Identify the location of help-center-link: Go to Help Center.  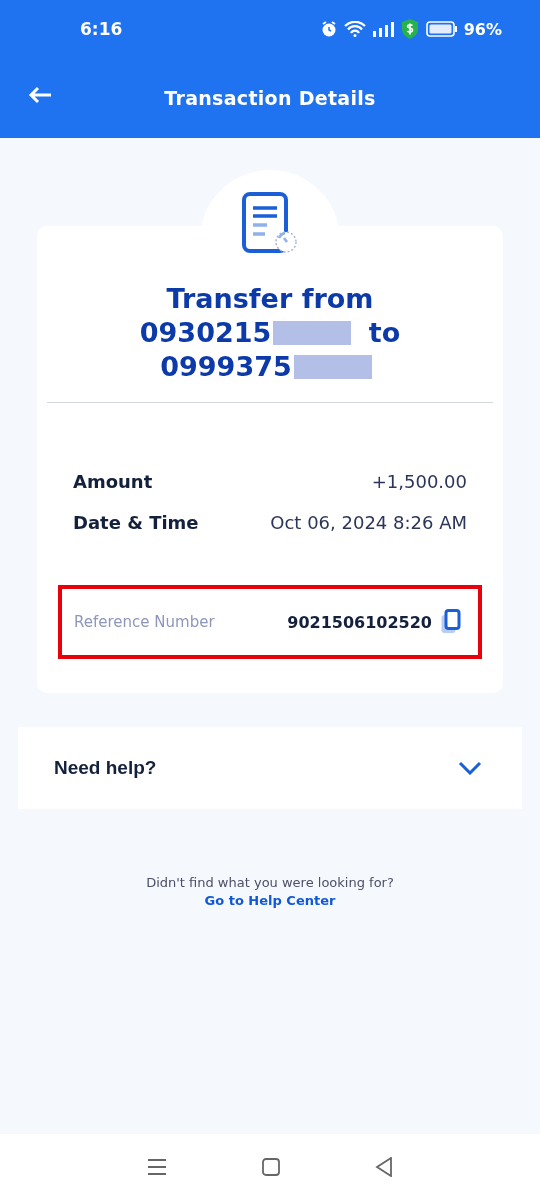
(270, 900).